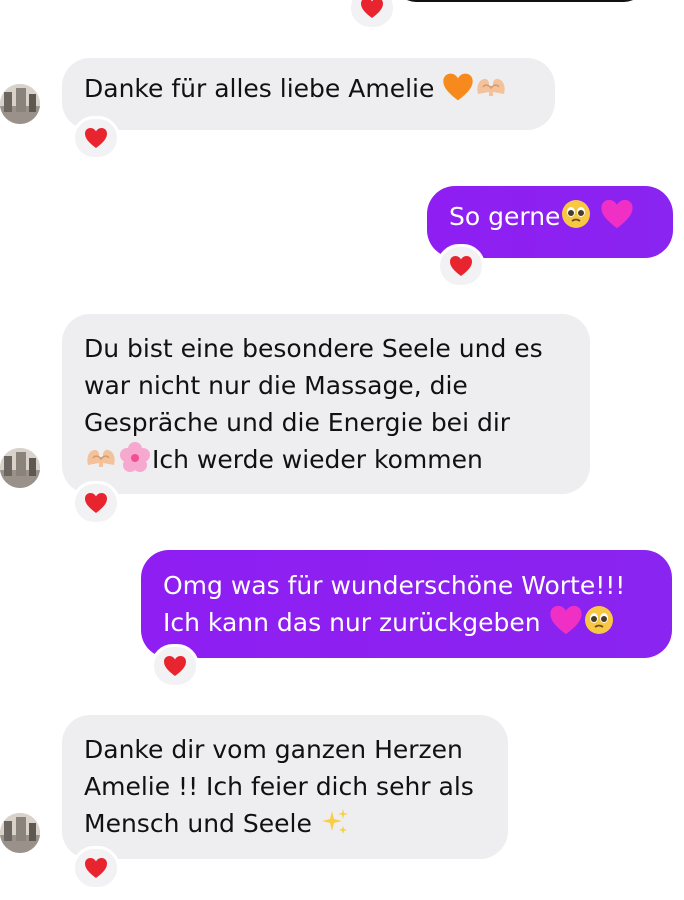  What do you see at coordinates (313, 348) in the screenshot?
I see `message-text: Du bist eine besondere Seele und es` at bounding box center [313, 348].